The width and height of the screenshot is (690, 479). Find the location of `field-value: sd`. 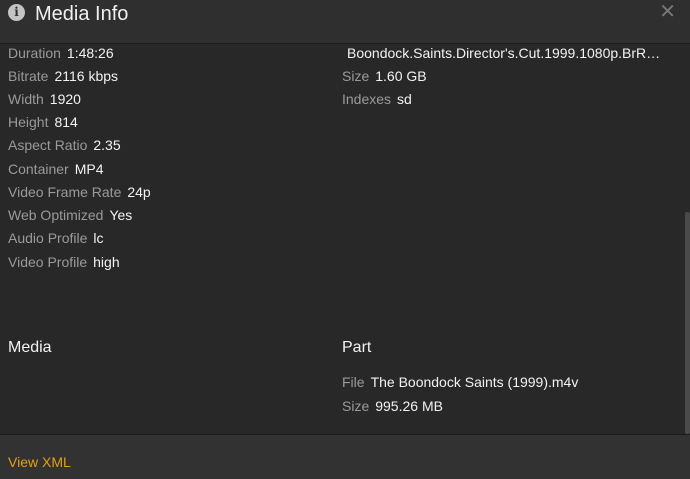

field-value: sd is located at coordinates (404, 99).